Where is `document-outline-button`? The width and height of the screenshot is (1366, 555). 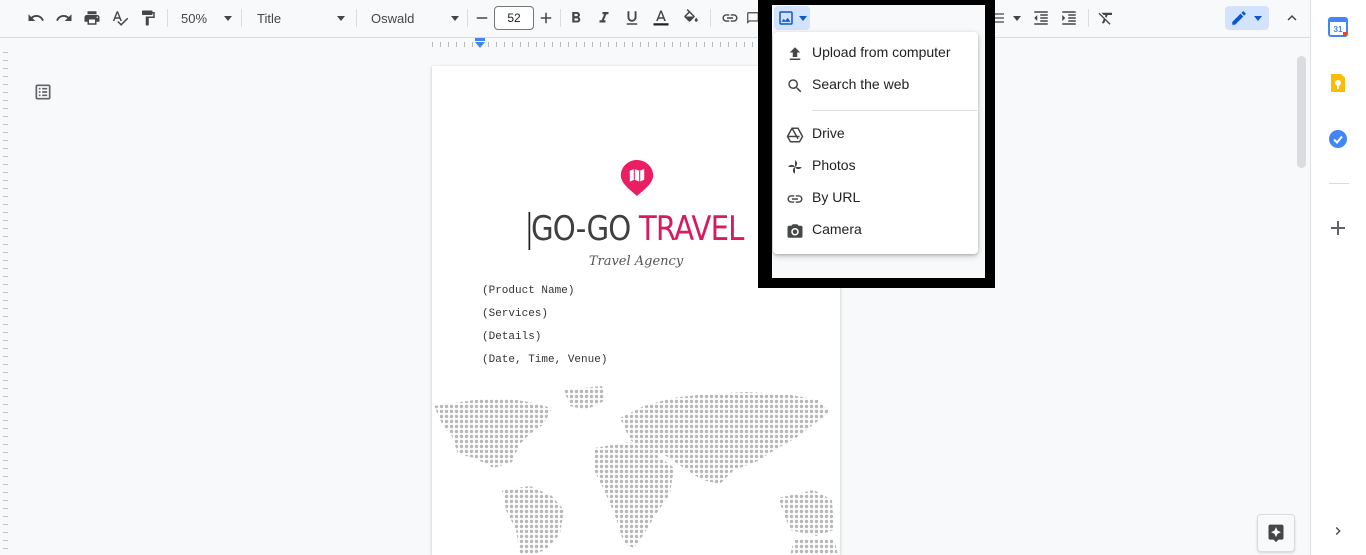 document-outline-button is located at coordinates (43, 94).